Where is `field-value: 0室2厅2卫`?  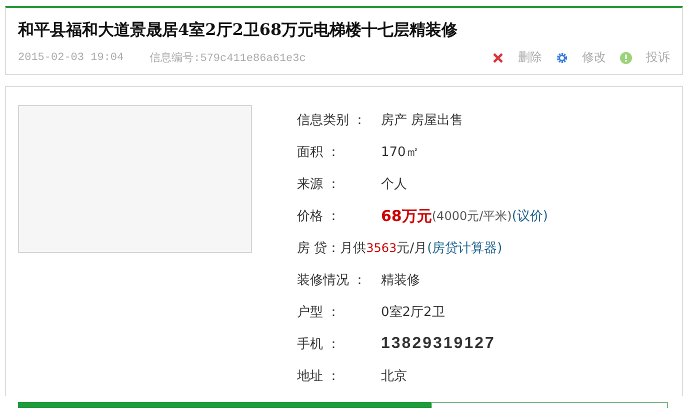 field-value: 0室2厅2卫 is located at coordinates (413, 312).